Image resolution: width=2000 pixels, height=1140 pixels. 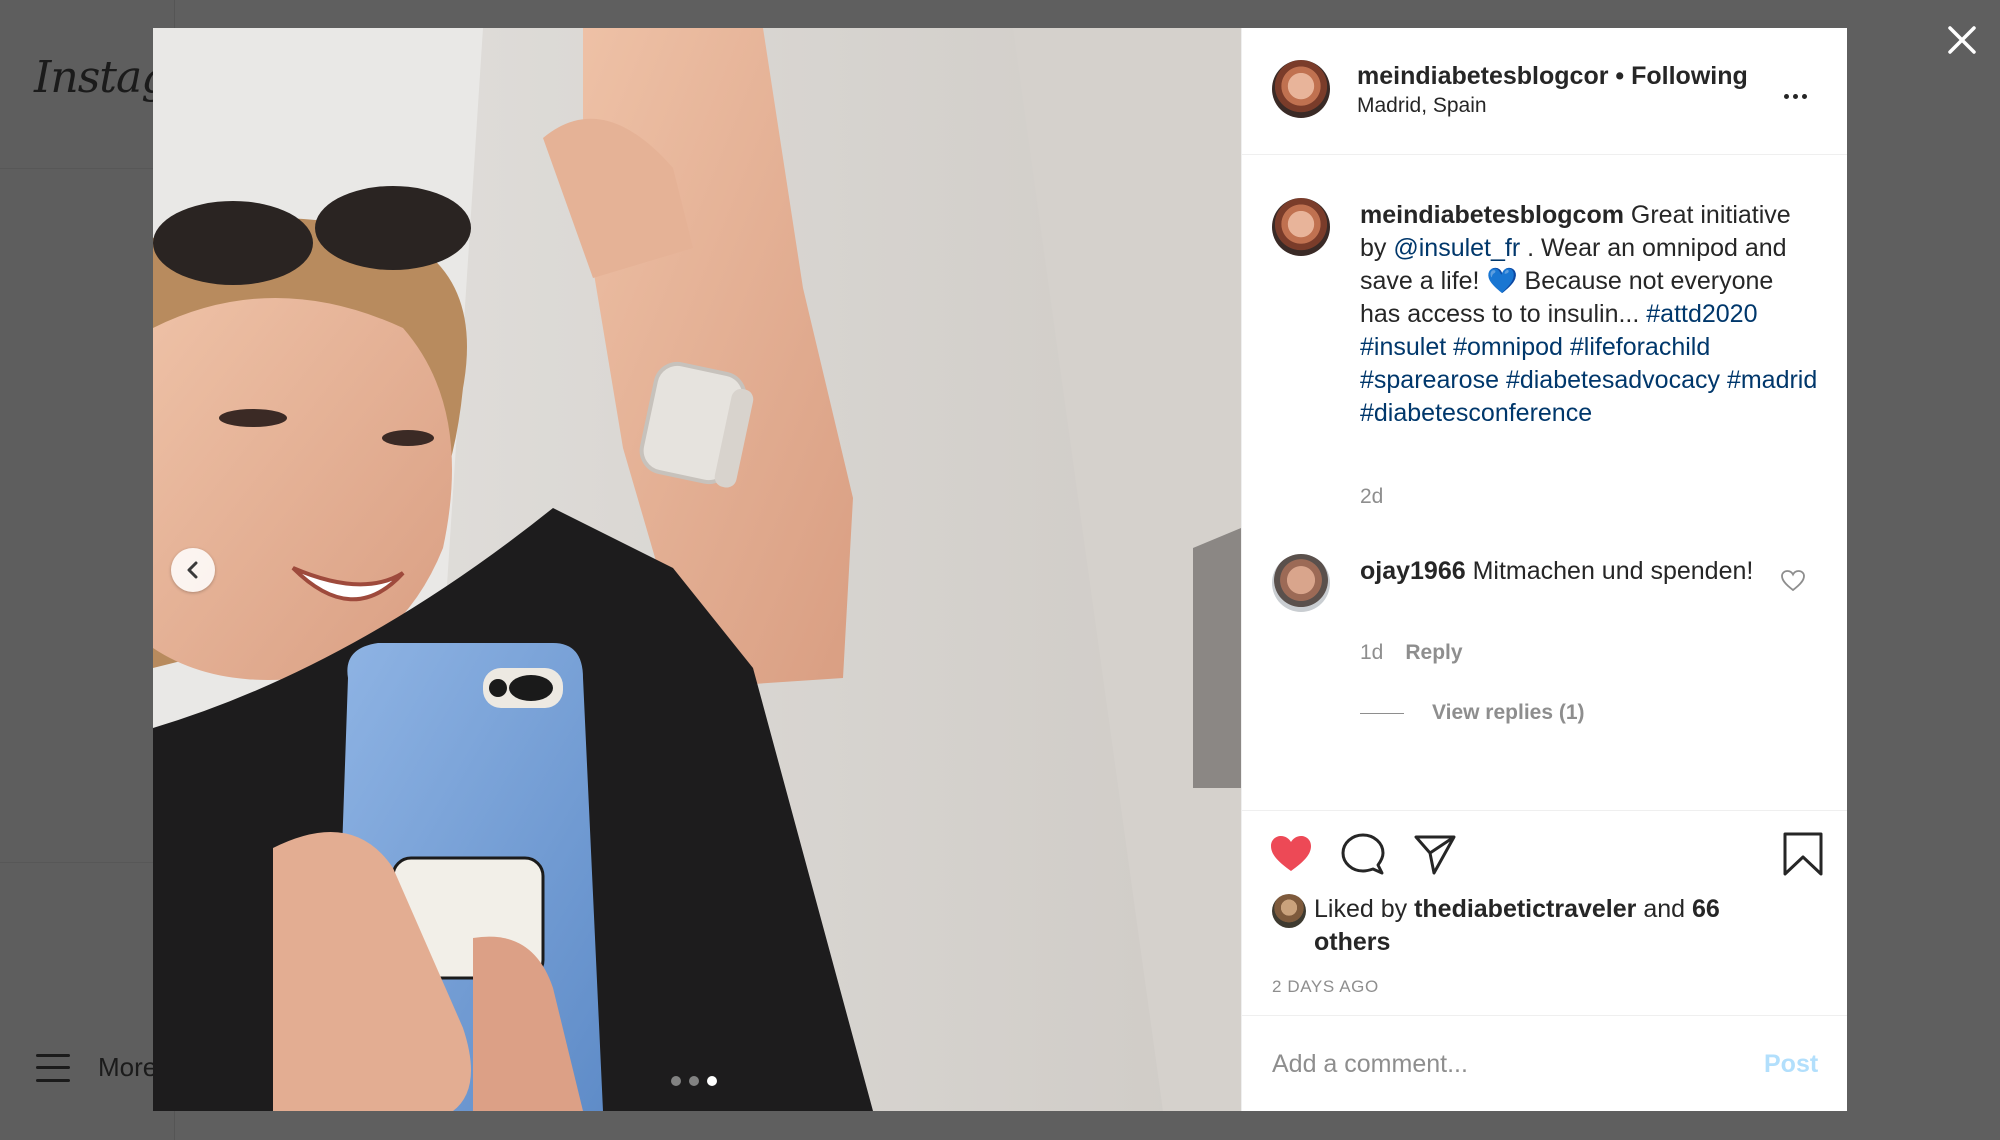 I want to click on hashtag: #sparearose, so click(x=1429, y=380).